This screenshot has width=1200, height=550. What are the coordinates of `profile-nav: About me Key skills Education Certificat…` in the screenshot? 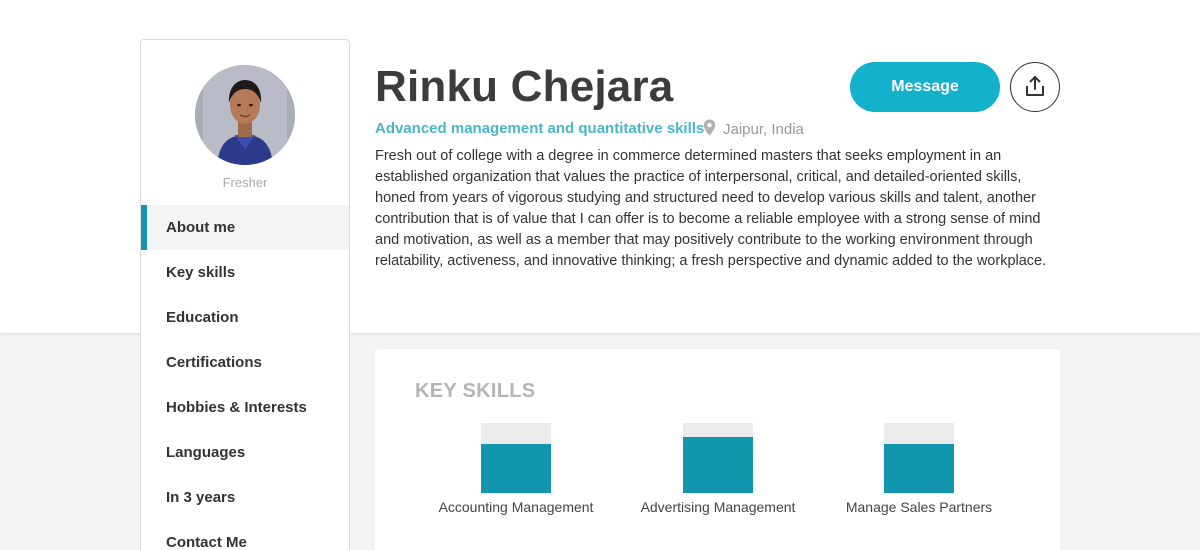 It's located at (245, 377).